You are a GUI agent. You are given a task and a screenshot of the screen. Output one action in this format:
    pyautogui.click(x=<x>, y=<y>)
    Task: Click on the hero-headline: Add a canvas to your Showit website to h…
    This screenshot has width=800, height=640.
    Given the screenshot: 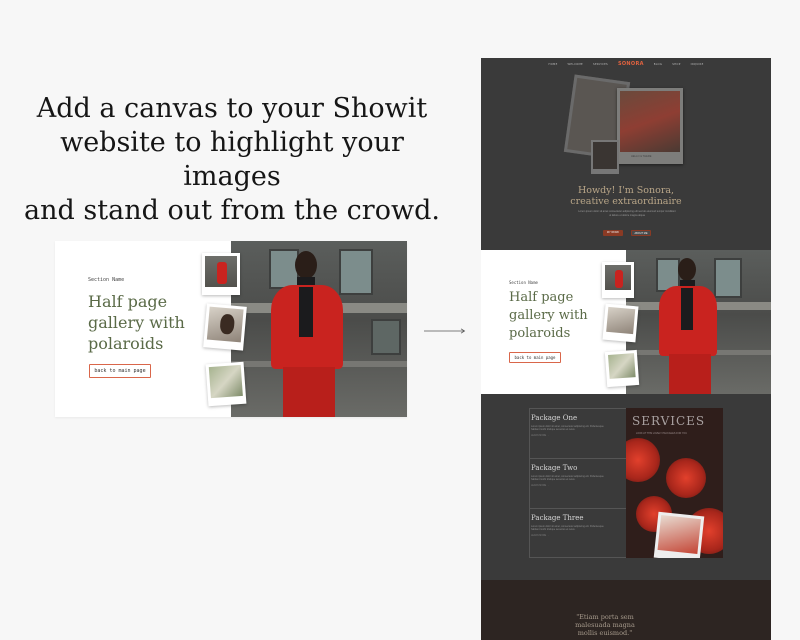 What is the action you would take?
    pyautogui.click(x=232, y=160)
    